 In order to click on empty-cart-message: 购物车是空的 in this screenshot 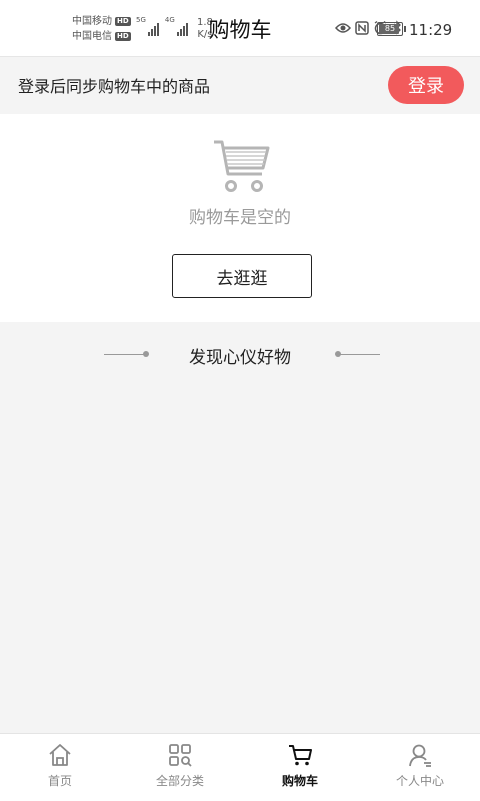, I will do `click(240, 218)`.